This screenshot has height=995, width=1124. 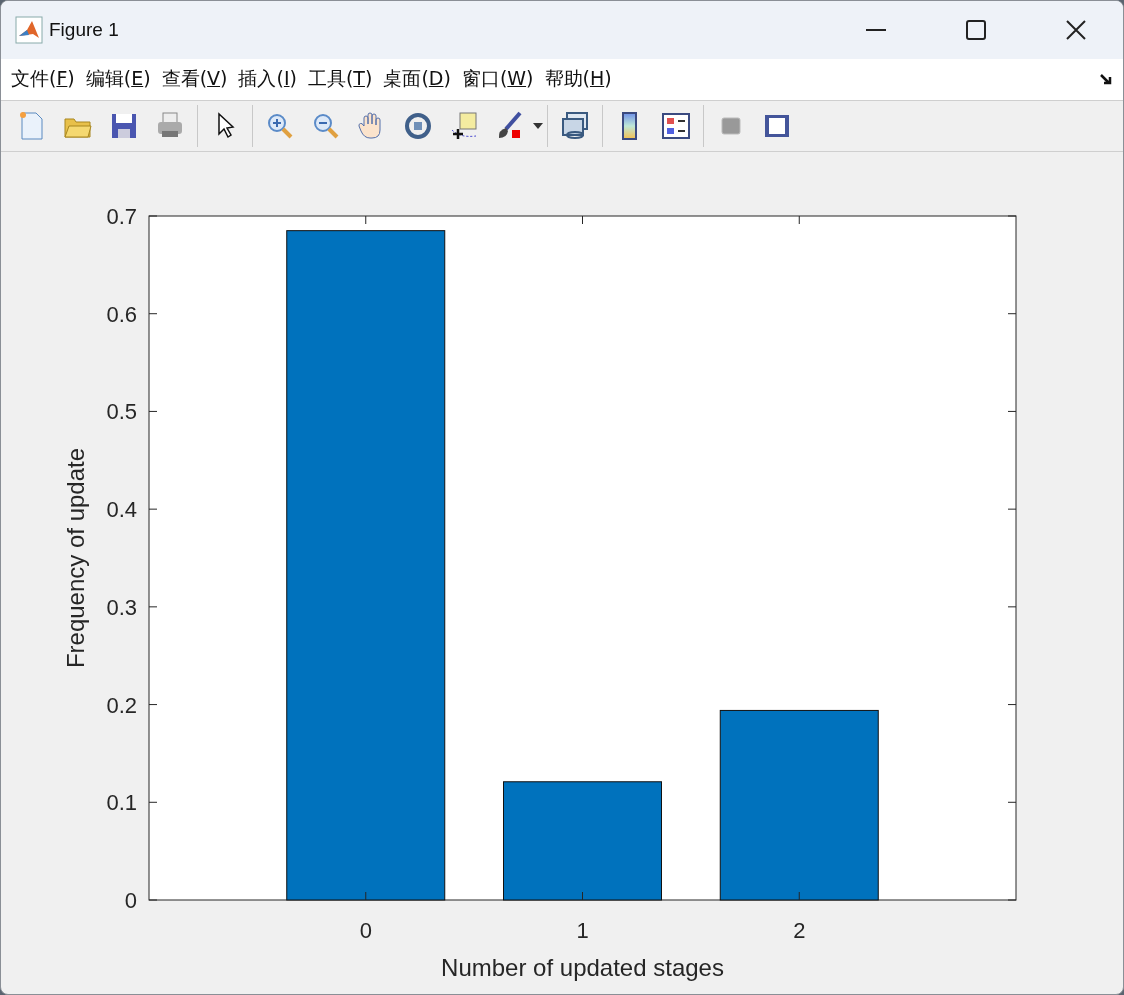 What do you see at coordinates (271, 79) in the screenshot?
I see `menu-item: 插入(I)` at bounding box center [271, 79].